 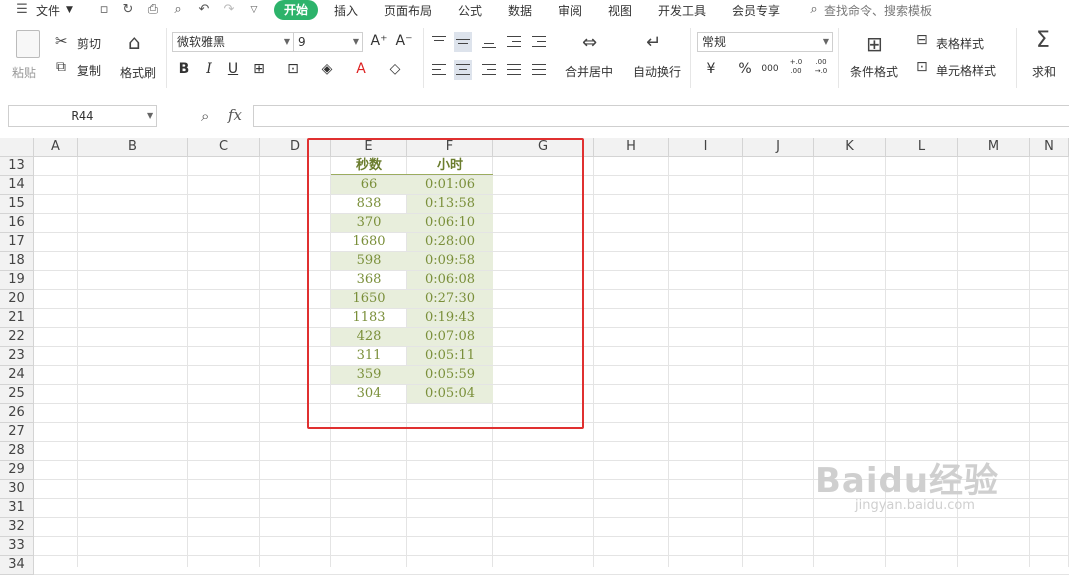 I want to click on column-header-k: K, so click(x=850, y=147).